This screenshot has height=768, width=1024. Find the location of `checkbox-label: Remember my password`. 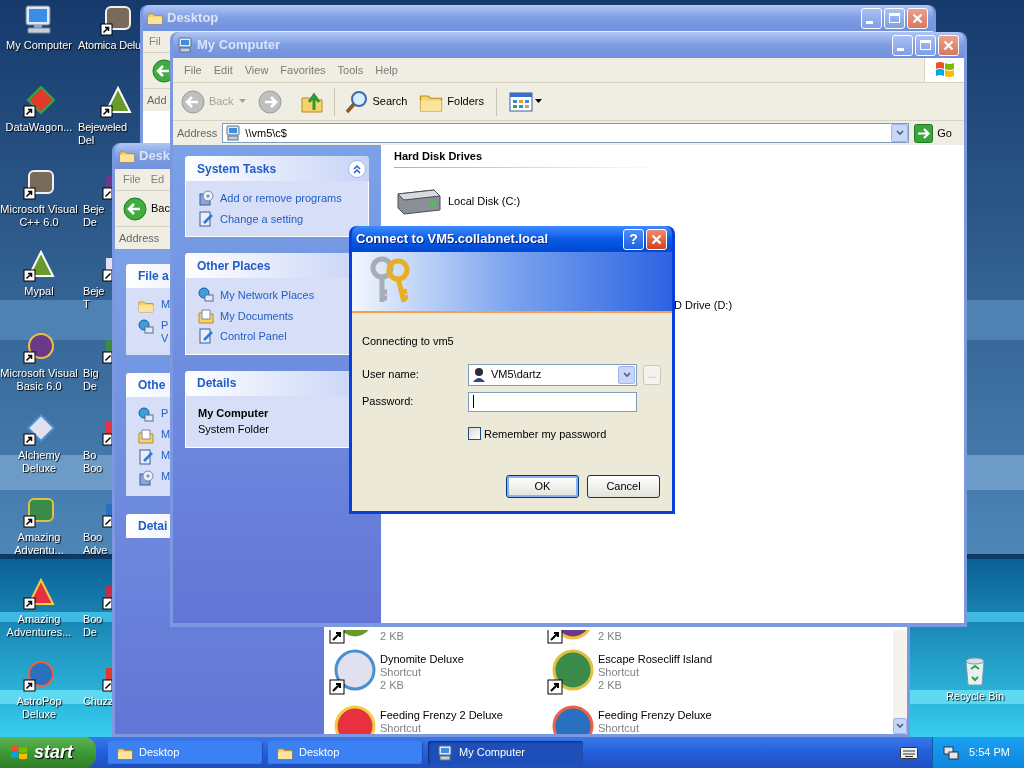

checkbox-label: Remember my password is located at coordinates (545, 434).